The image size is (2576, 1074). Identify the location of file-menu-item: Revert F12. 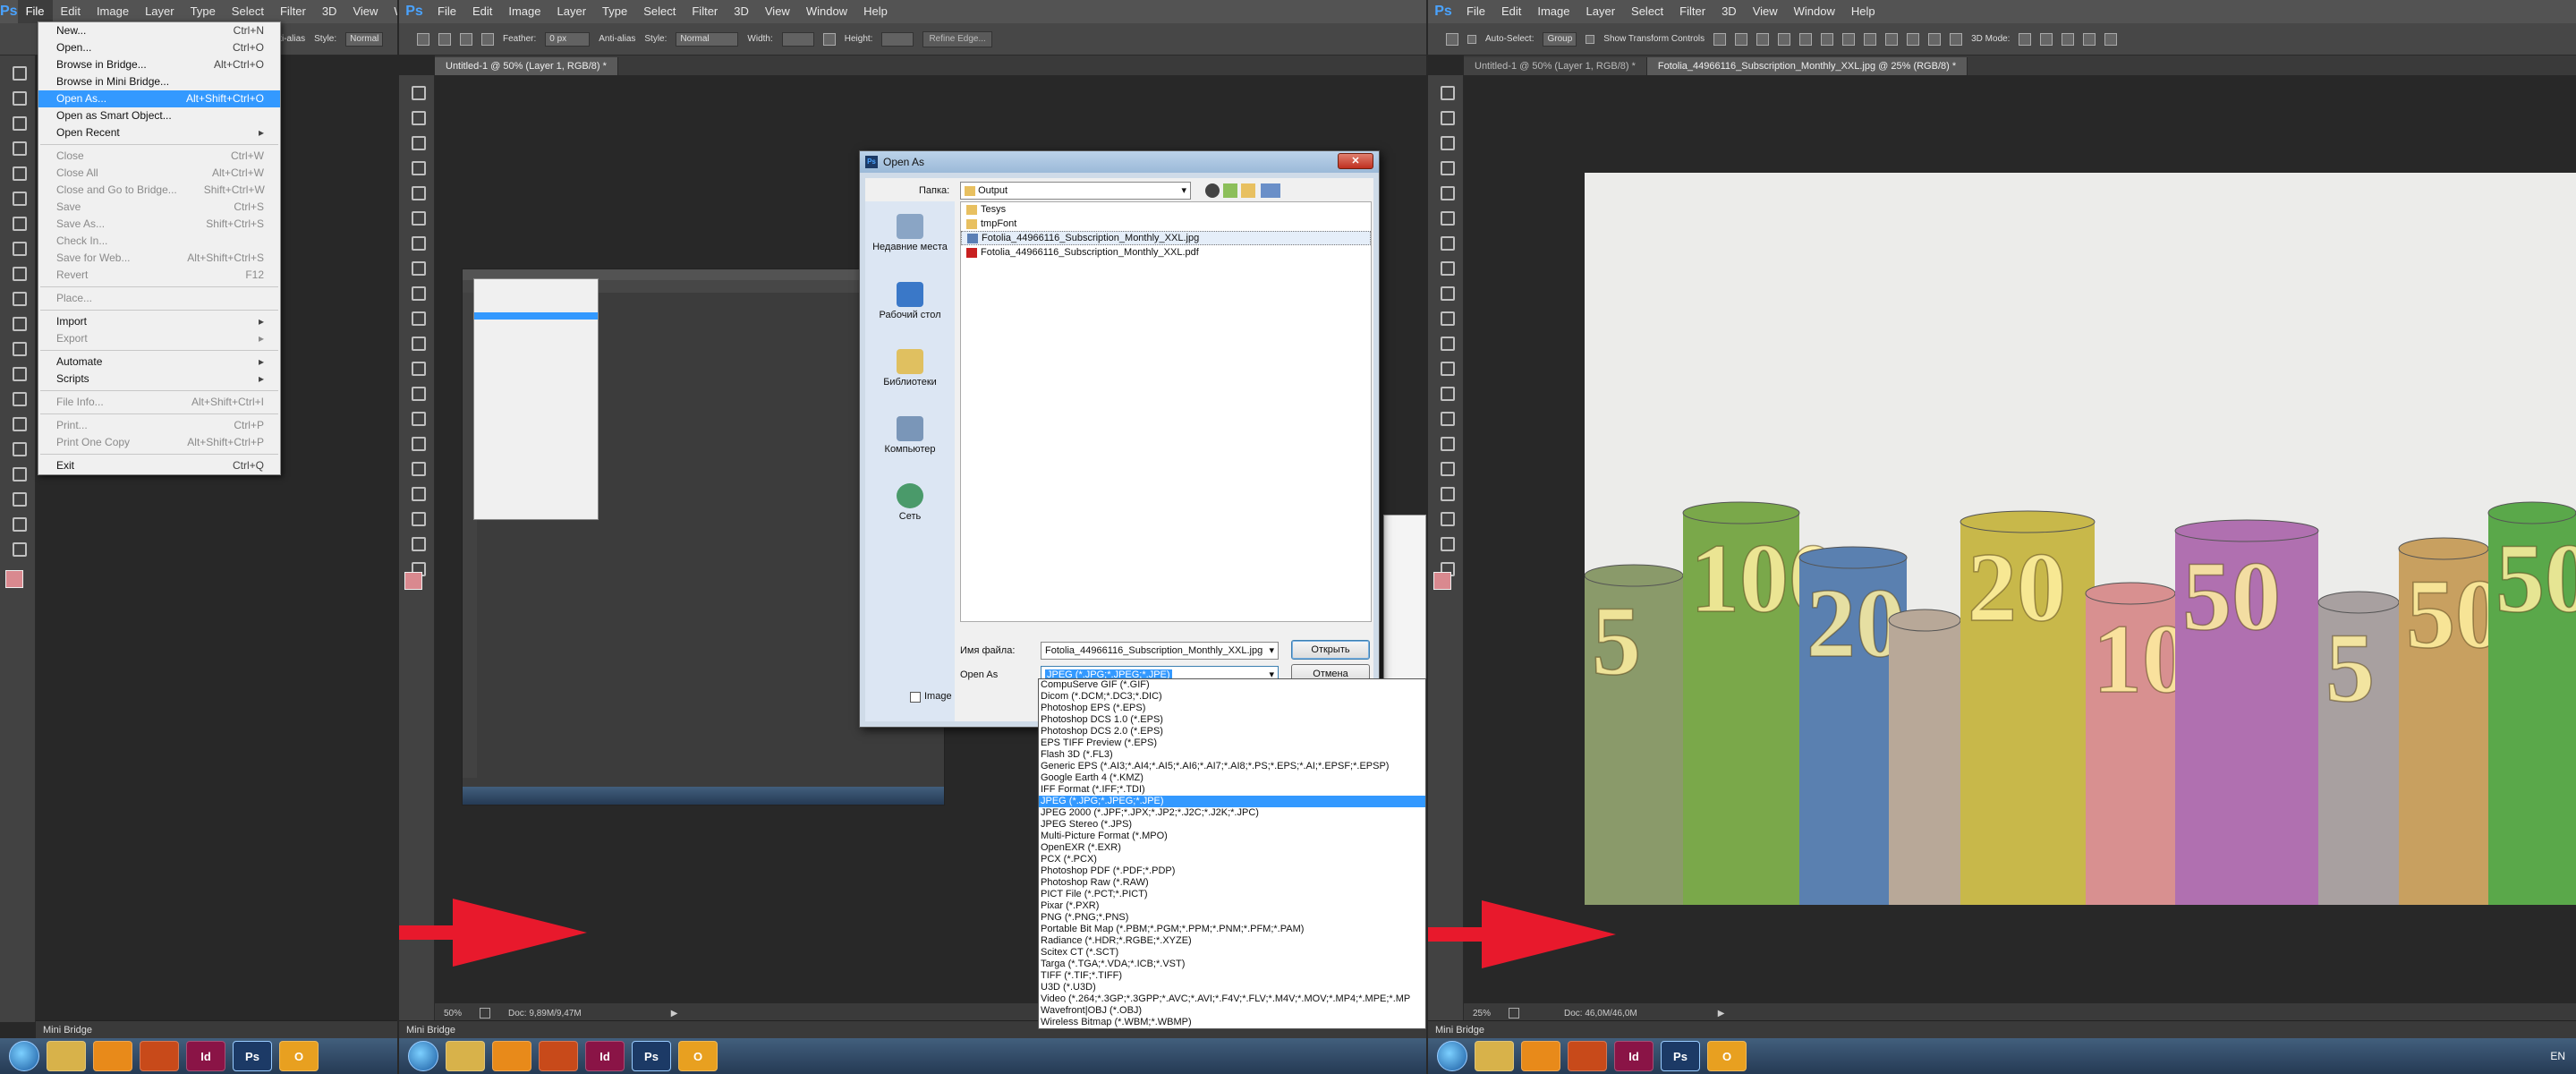
(159, 275).